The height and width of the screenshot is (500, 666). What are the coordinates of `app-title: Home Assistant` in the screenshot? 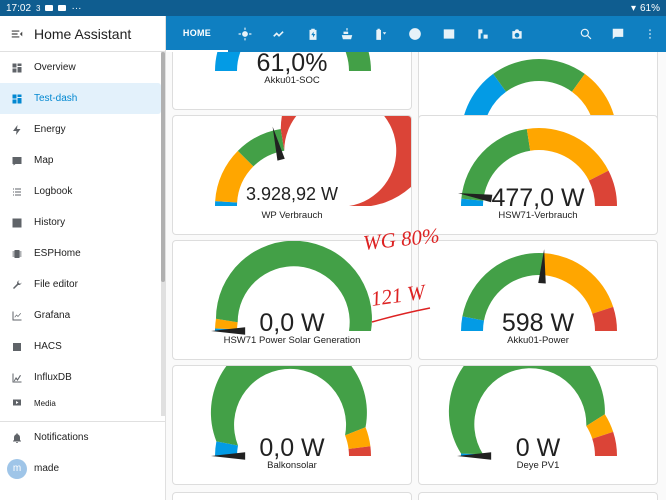 It's located at (83, 33).